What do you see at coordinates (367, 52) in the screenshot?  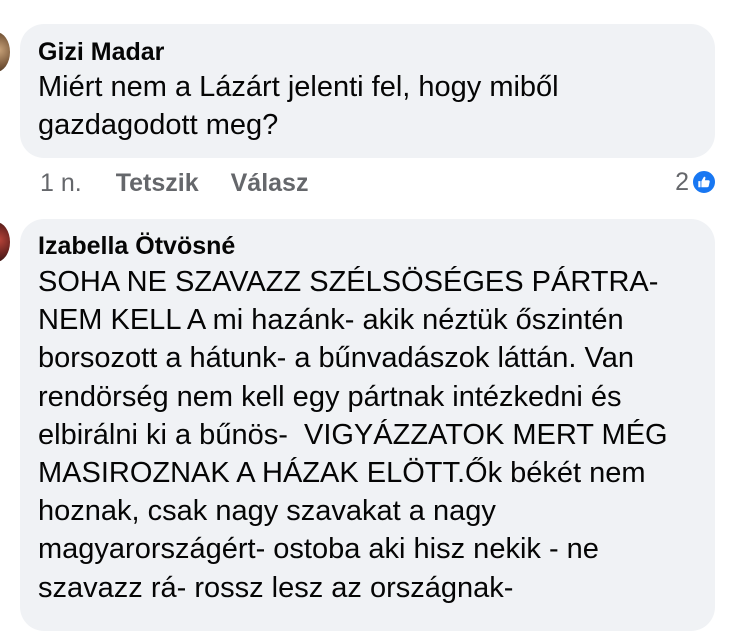 I see `comment-author: Gizi Madar` at bounding box center [367, 52].